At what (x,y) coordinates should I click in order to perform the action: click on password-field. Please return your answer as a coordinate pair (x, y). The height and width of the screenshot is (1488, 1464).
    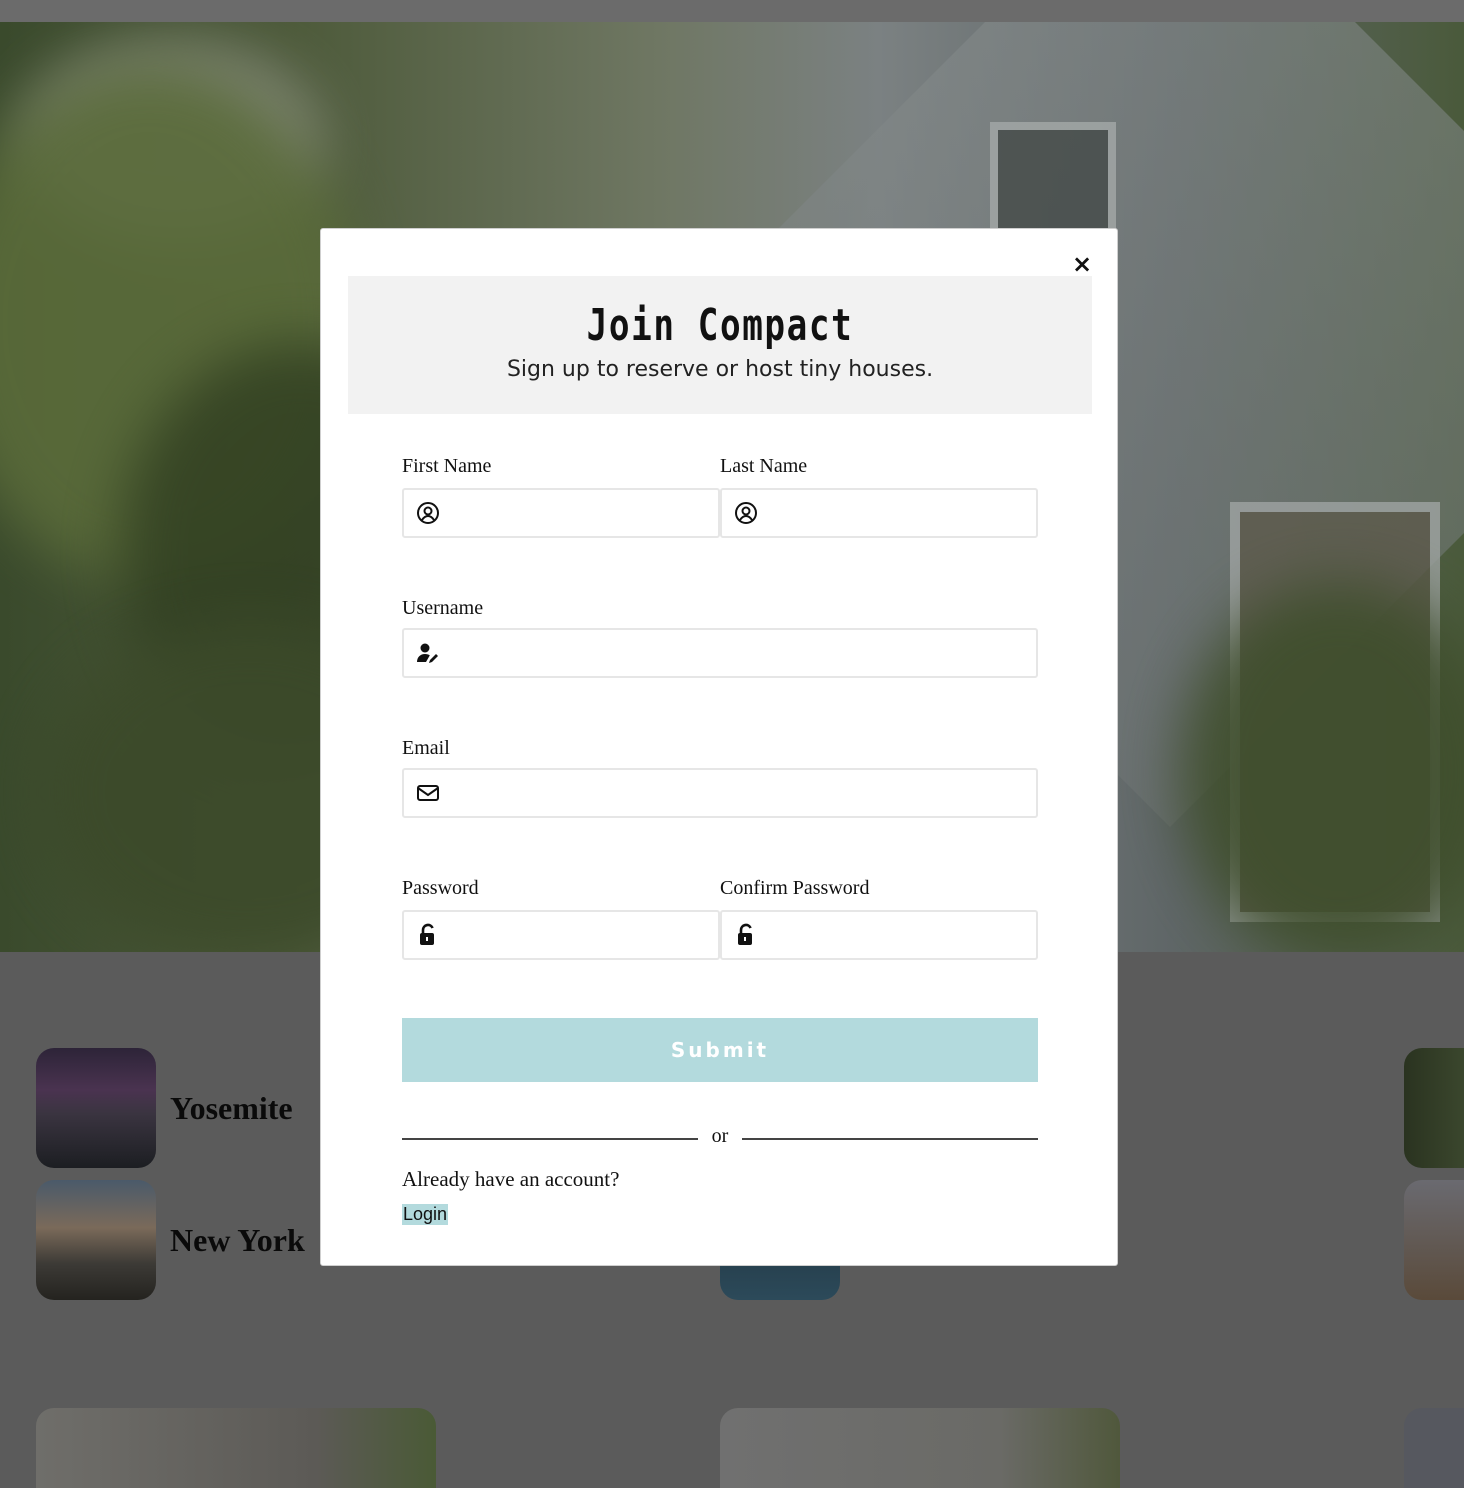
    Looking at the image, I should click on (561, 935).